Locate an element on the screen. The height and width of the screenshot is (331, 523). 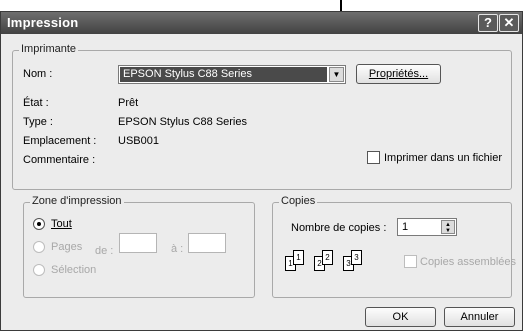
collate-checkbox is located at coordinates (410, 261).